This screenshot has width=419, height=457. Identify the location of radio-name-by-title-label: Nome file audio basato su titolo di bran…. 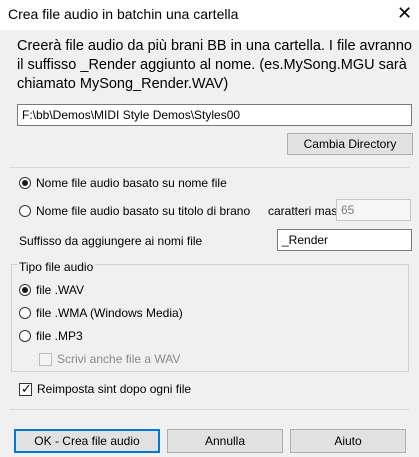
(143, 211).